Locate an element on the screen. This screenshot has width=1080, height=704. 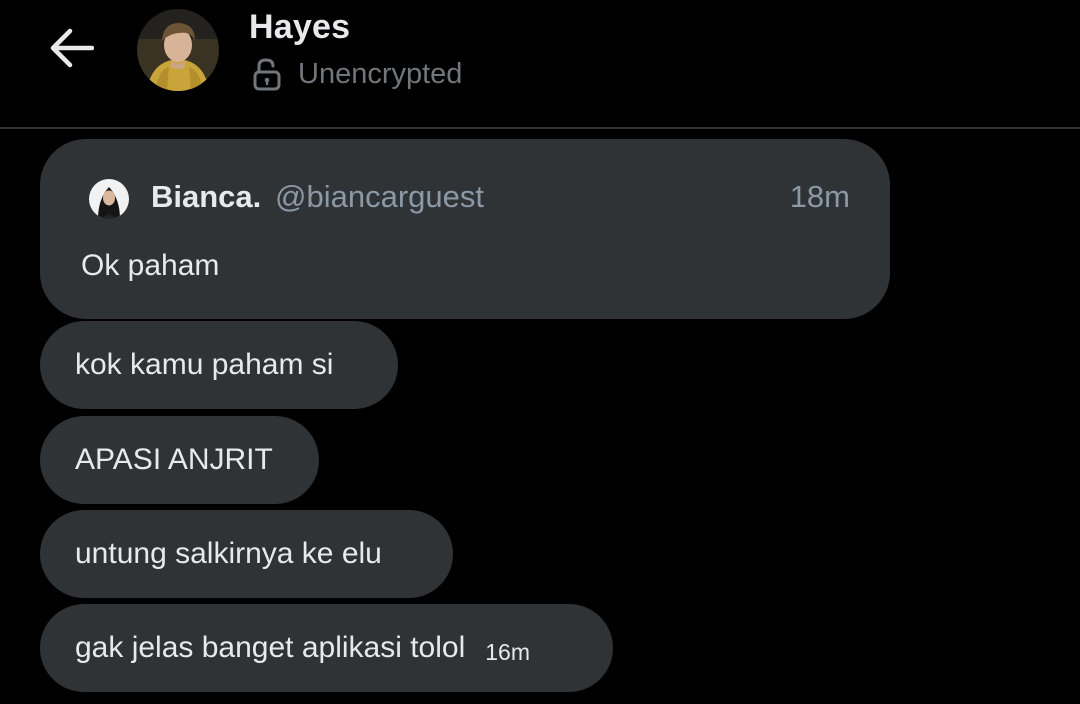
arrow-left-icon is located at coordinates (72, 48).